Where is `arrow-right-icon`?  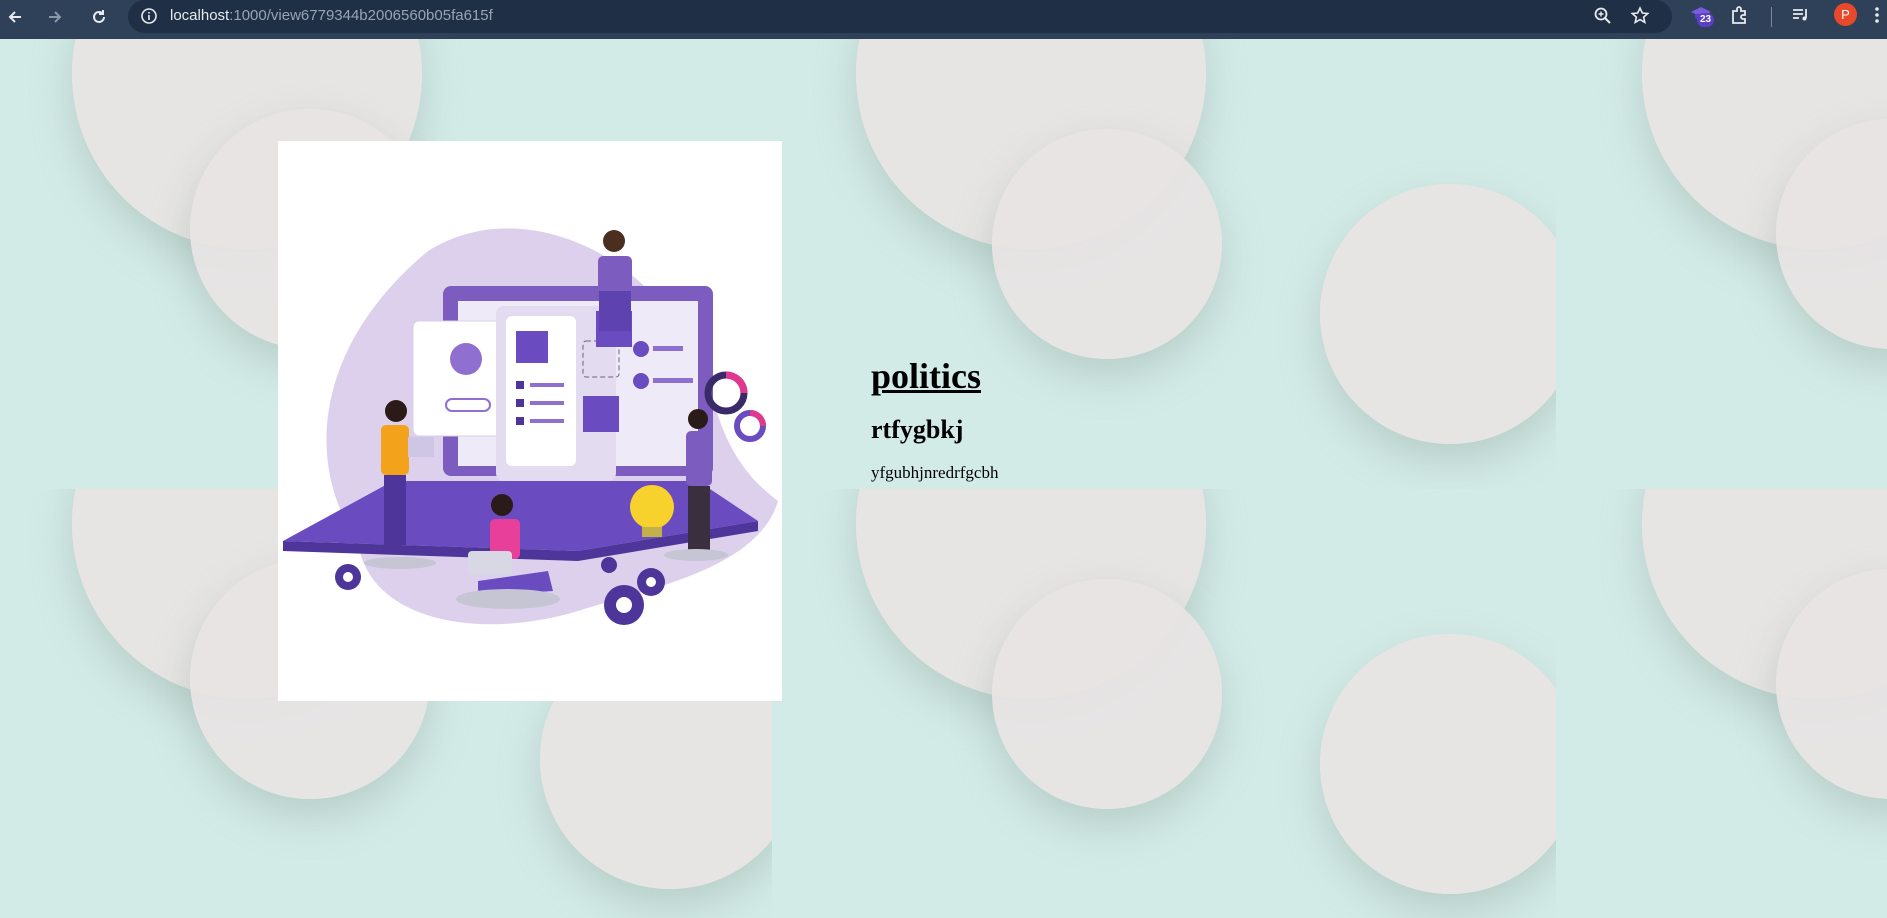 arrow-right-icon is located at coordinates (55, 17).